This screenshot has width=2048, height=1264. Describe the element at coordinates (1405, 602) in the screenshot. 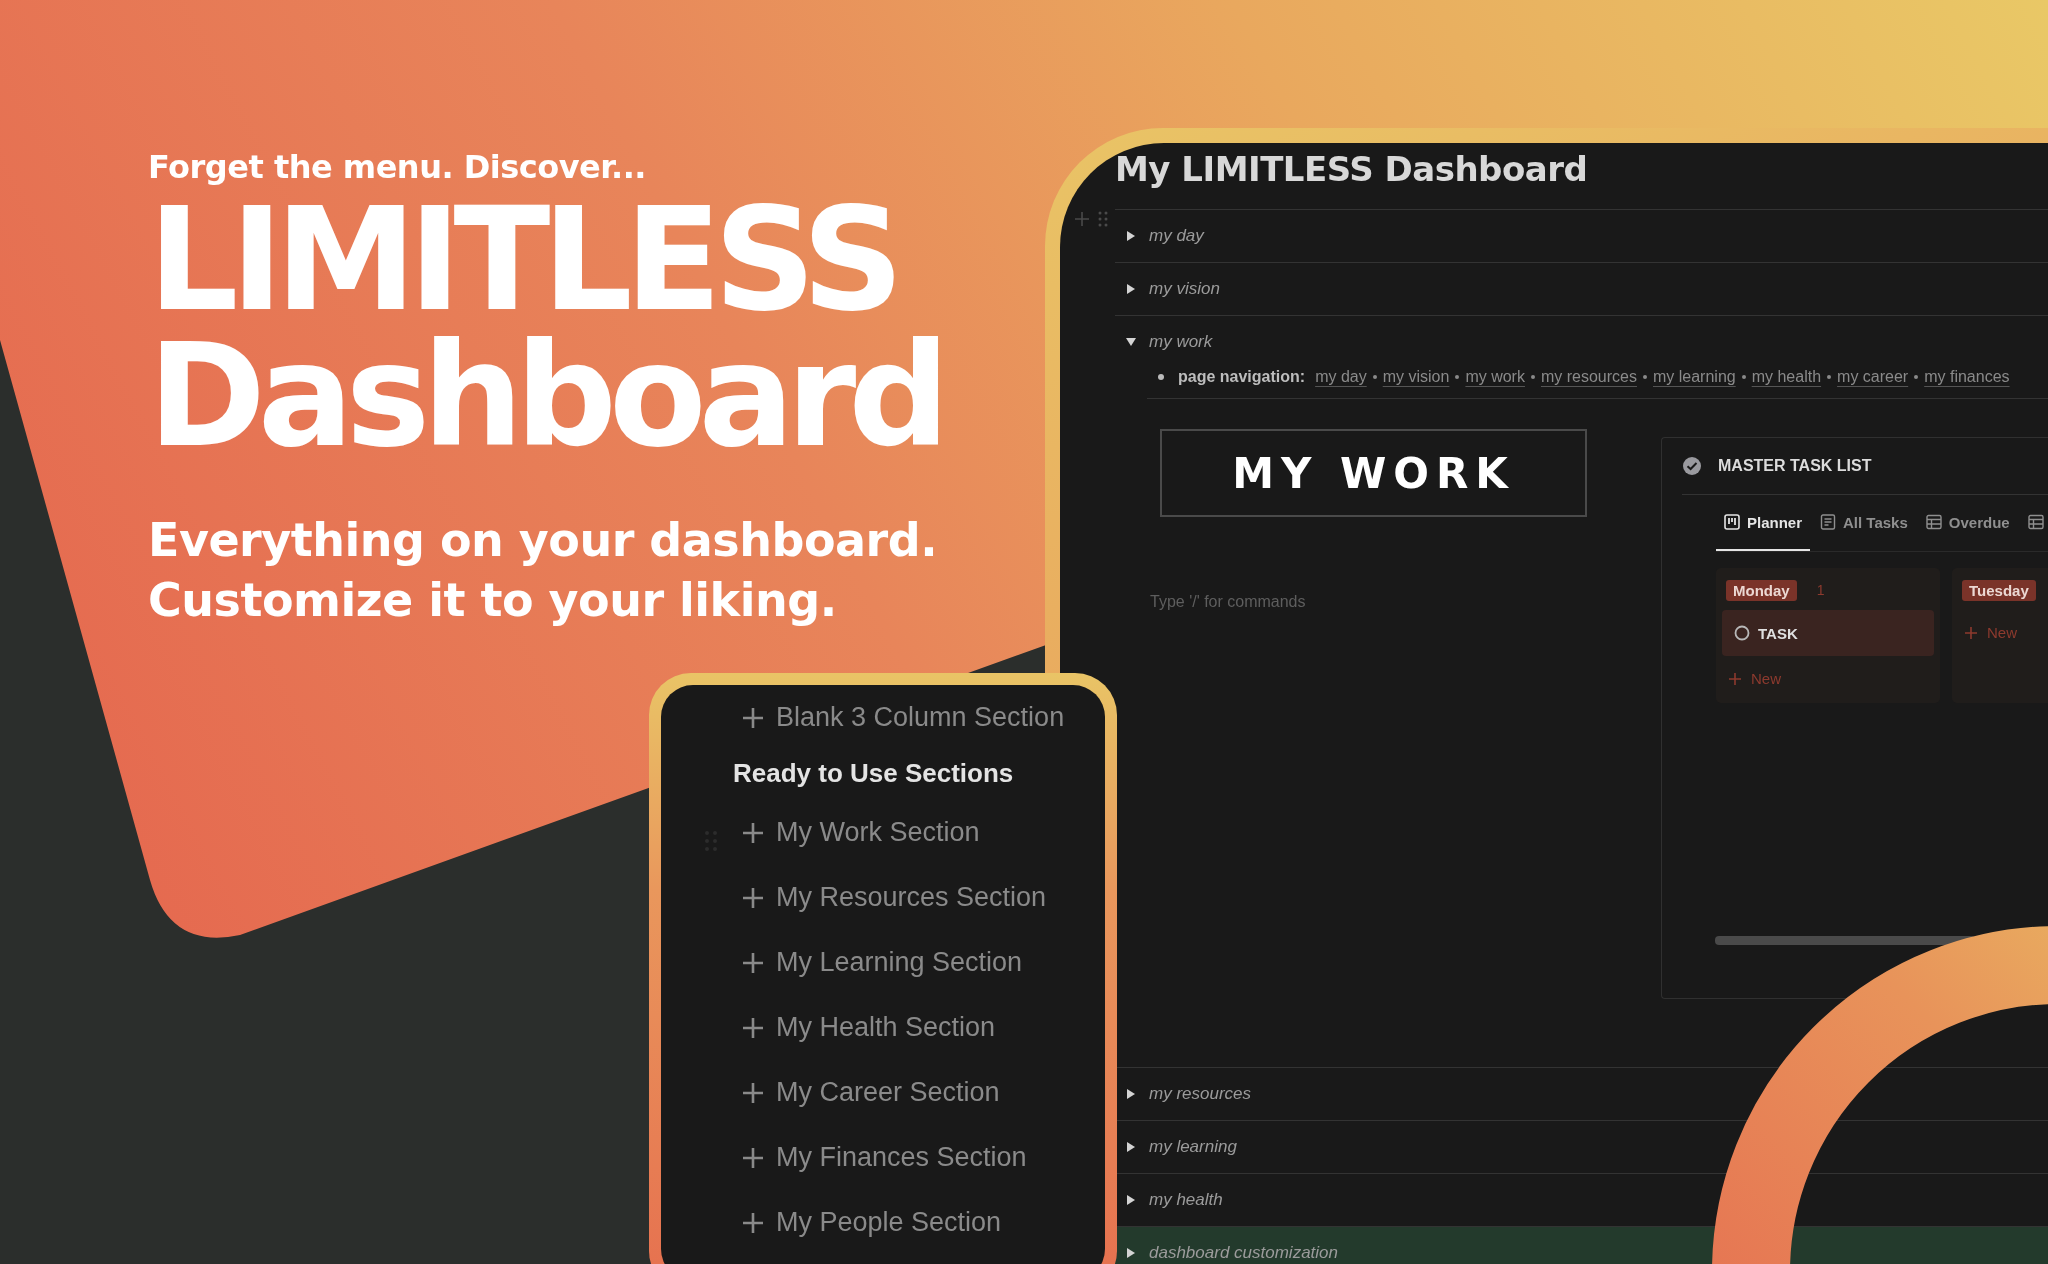

I see `command-placeholder: Type '/' for commands` at that location.